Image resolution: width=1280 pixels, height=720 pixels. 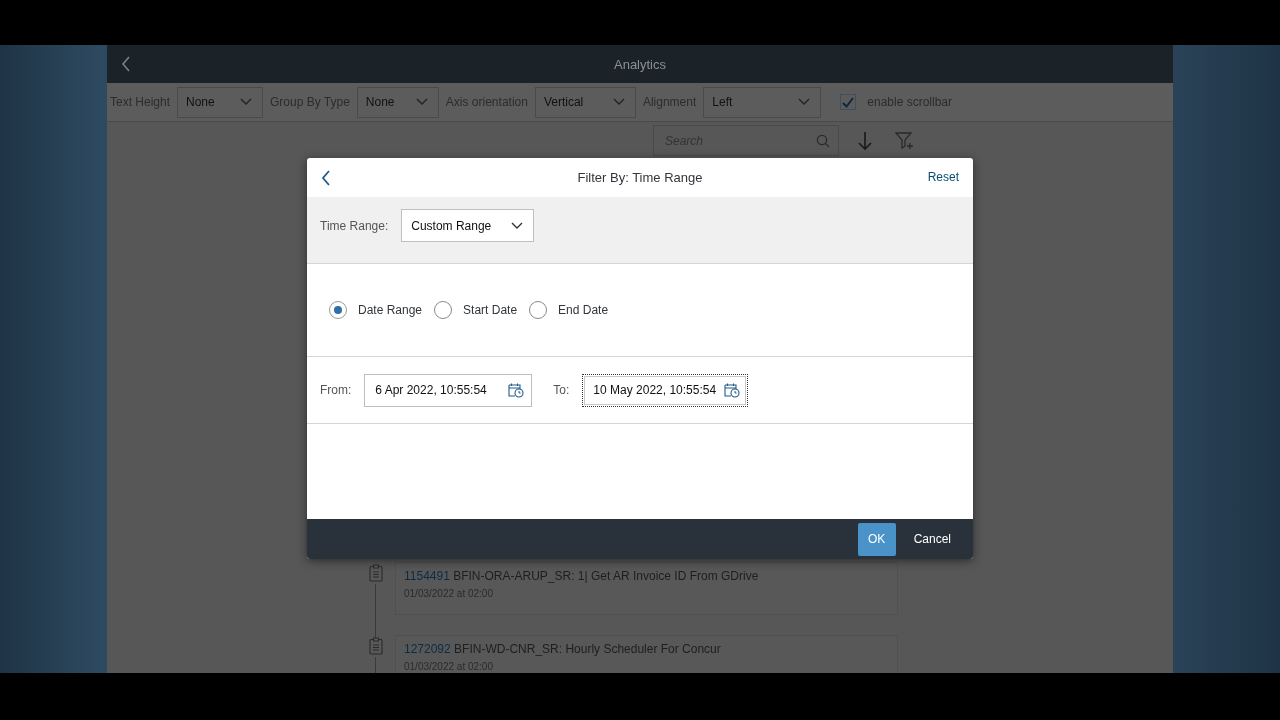 I want to click on search-icon, so click(x=823, y=140).